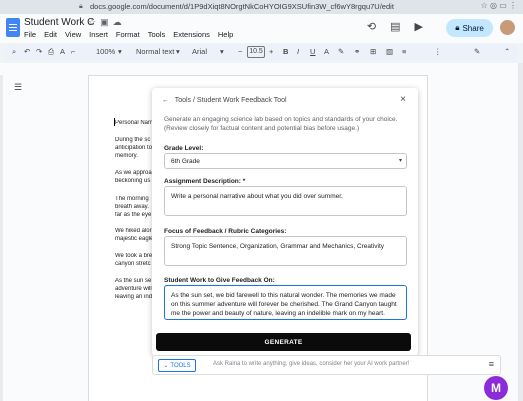 This screenshot has height=401, width=523. What do you see at coordinates (496, 388) in the screenshot?
I see `magicschool-logo-icon: M` at bounding box center [496, 388].